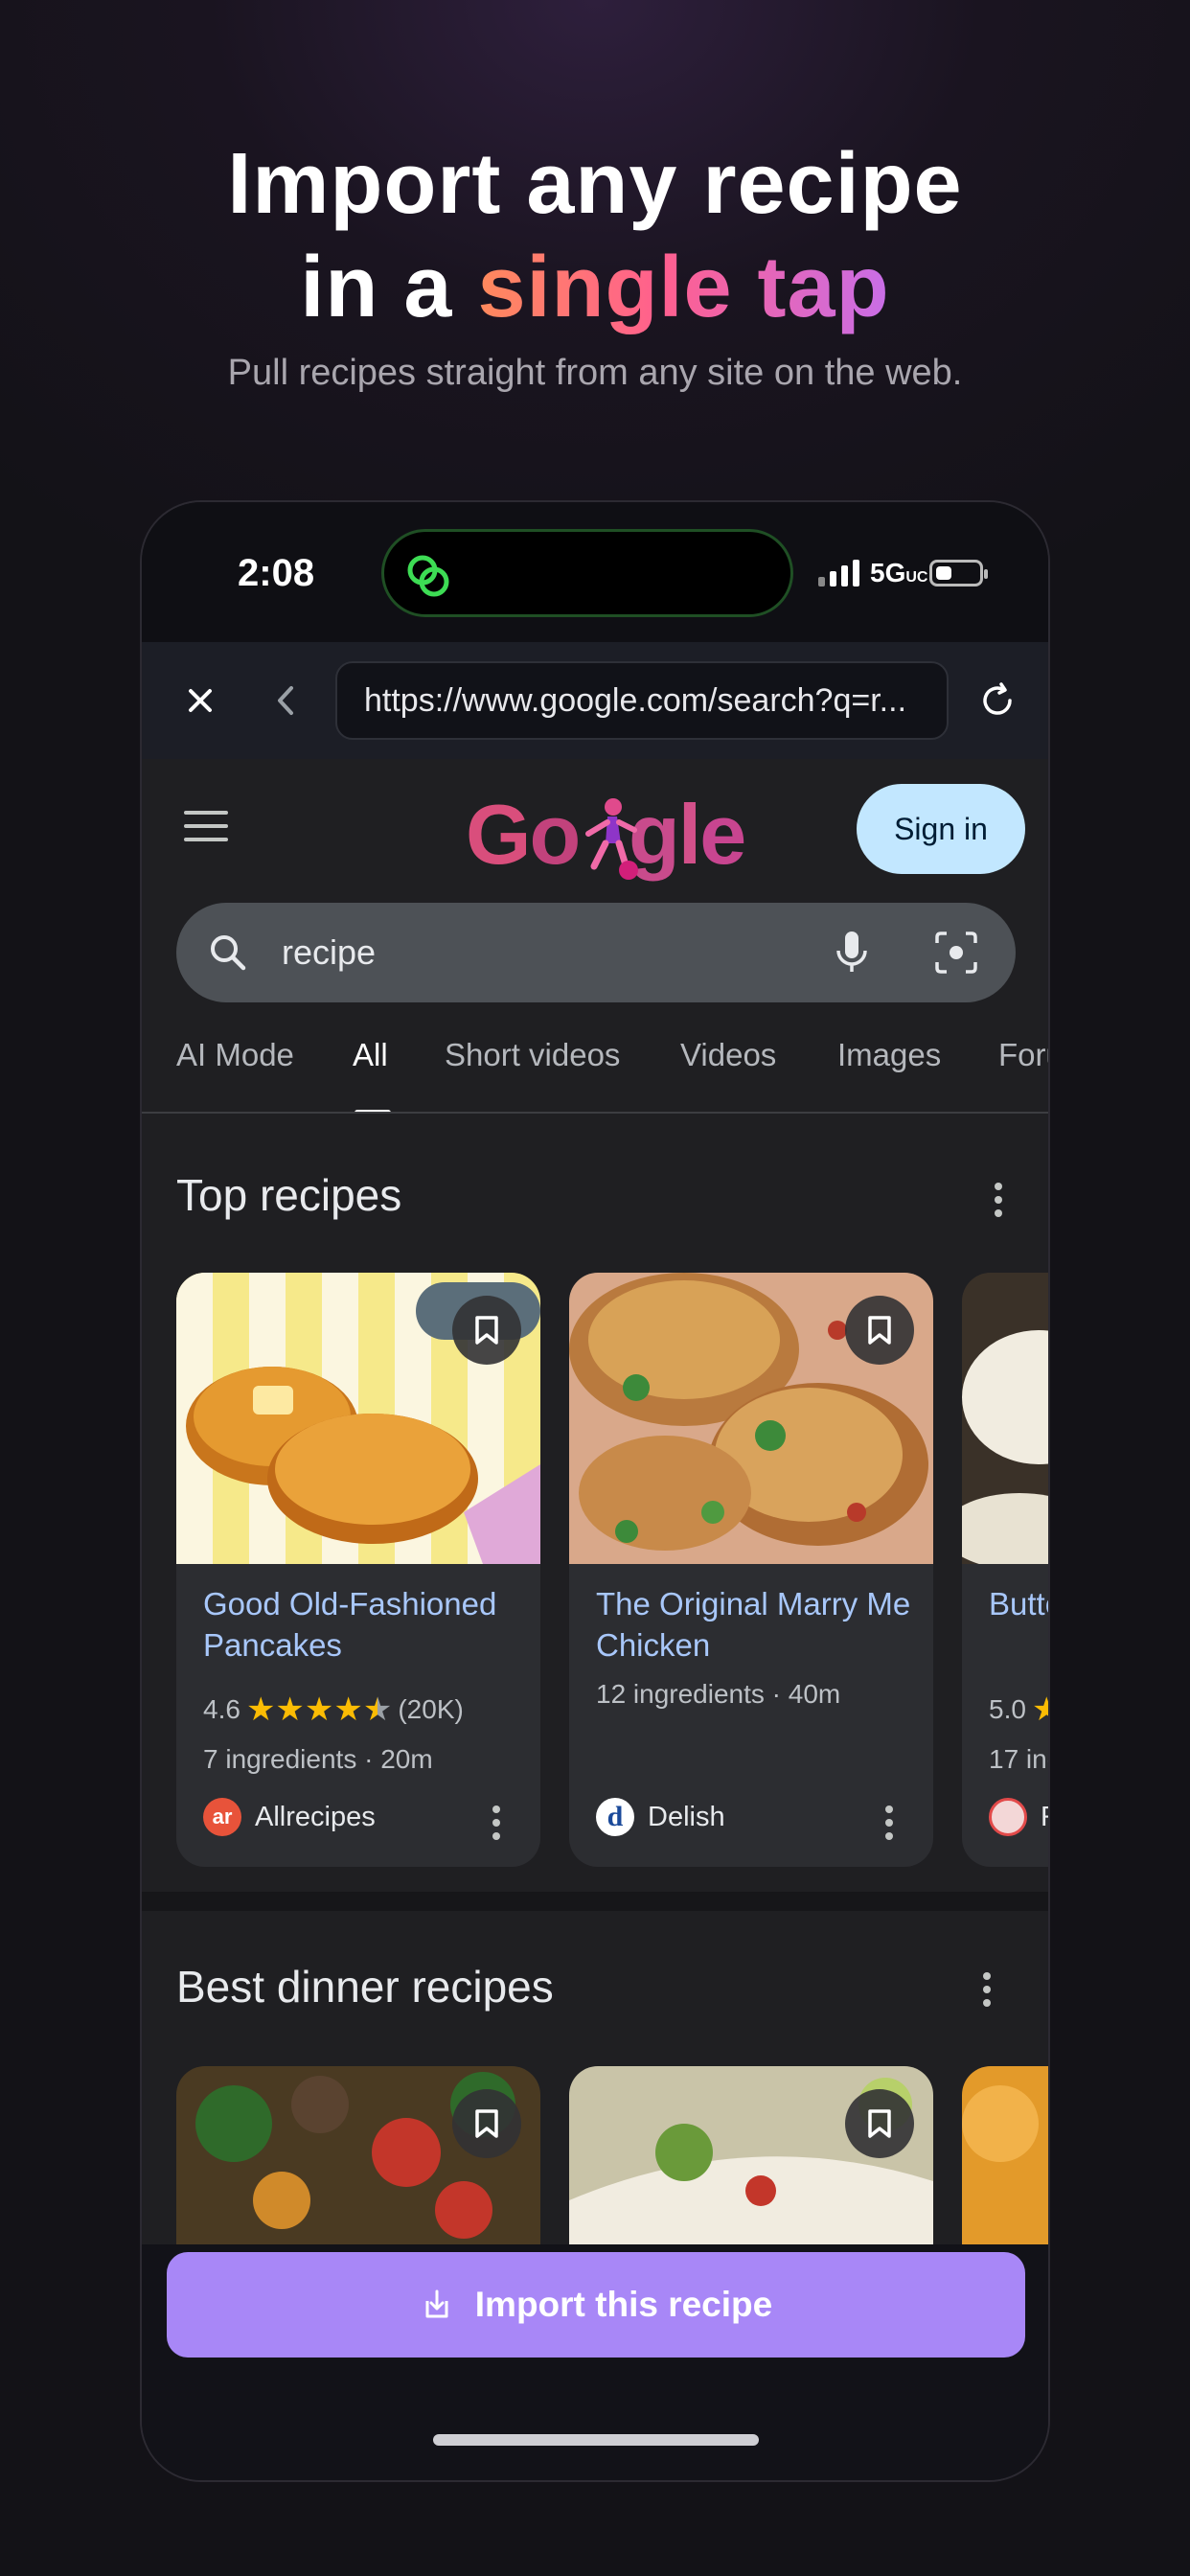 This screenshot has width=1190, height=2576. I want to click on recipe-title-link: Butte, so click(1018, 1603).